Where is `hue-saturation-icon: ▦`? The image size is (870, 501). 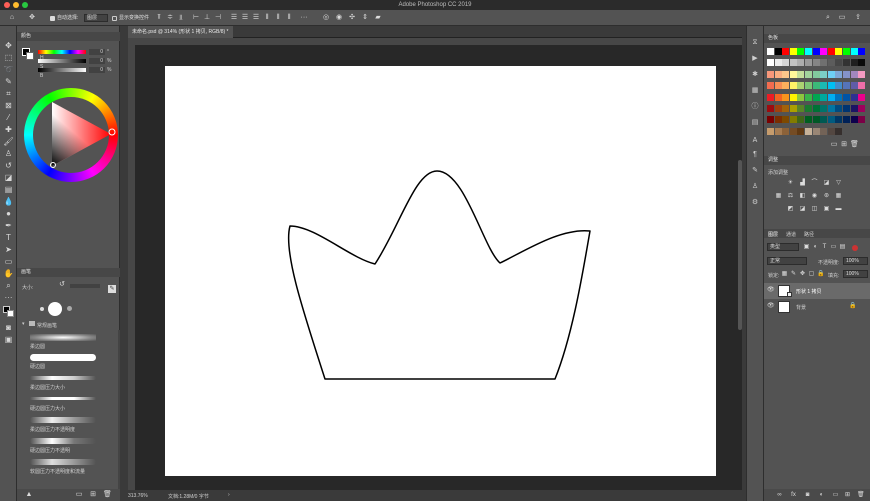 hue-saturation-icon: ▦ is located at coordinates (778, 196).